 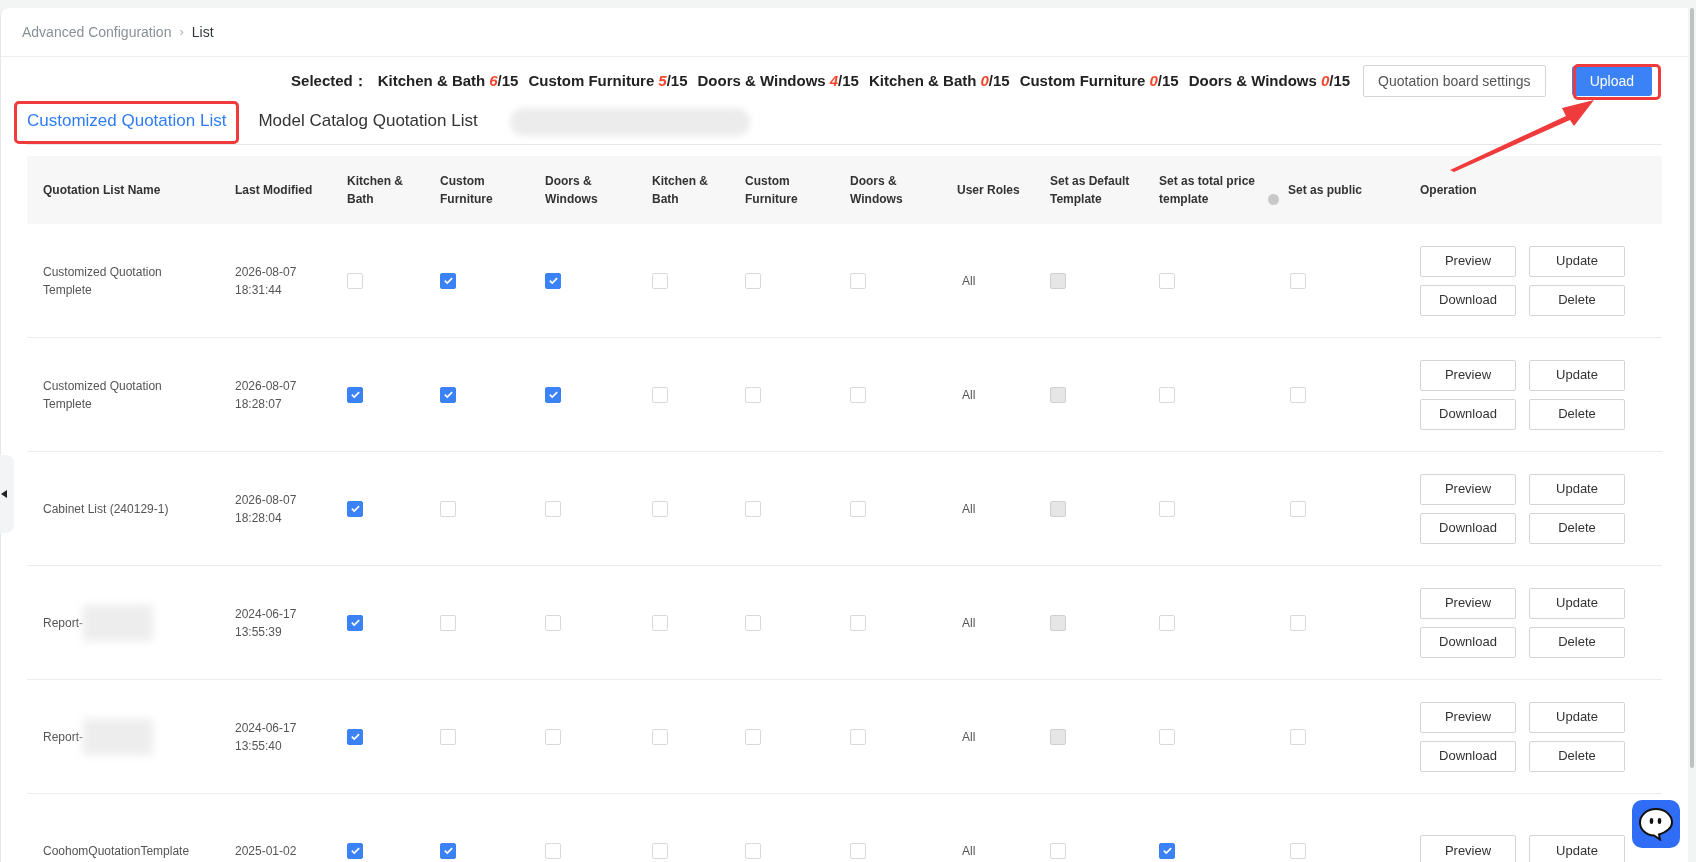 What do you see at coordinates (662, 80) in the screenshot?
I see `selected-count: 5` at bounding box center [662, 80].